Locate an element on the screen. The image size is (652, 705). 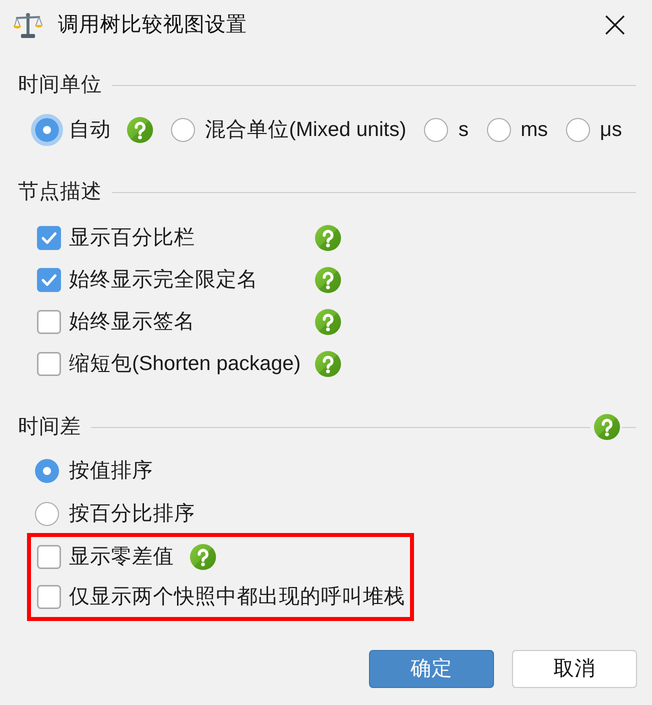
option-label: 缩短包(Shorten package) is located at coordinates (185, 363).